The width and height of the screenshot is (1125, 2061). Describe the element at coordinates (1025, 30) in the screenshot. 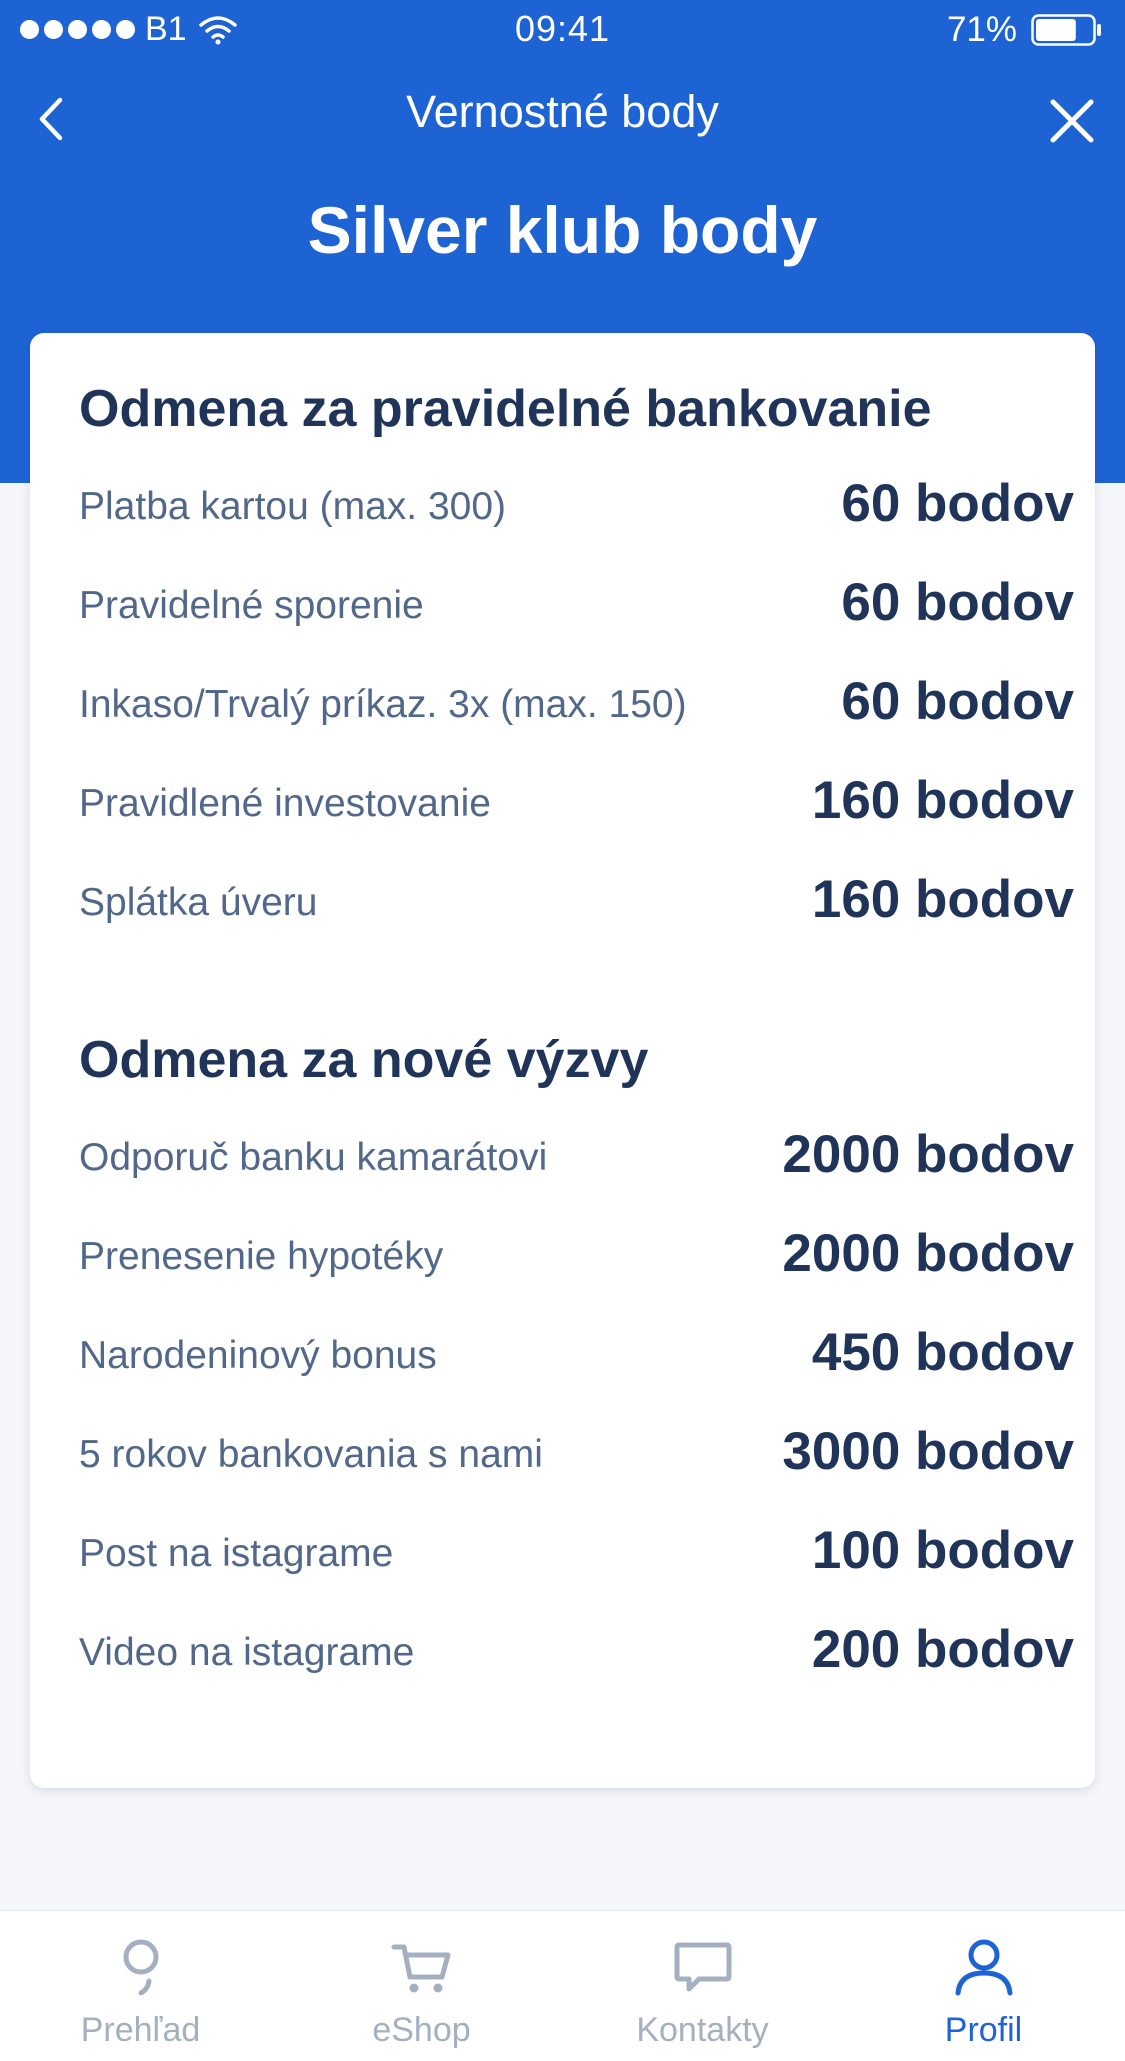

I see `status-right: 71%` at that location.